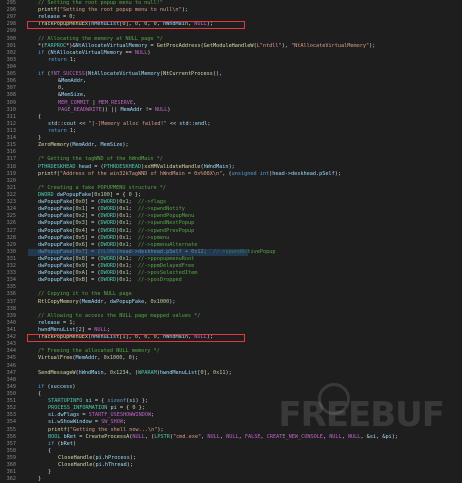  What do you see at coordinates (231, 309) in the screenshot?
I see `code-line: 338` at bounding box center [231, 309].